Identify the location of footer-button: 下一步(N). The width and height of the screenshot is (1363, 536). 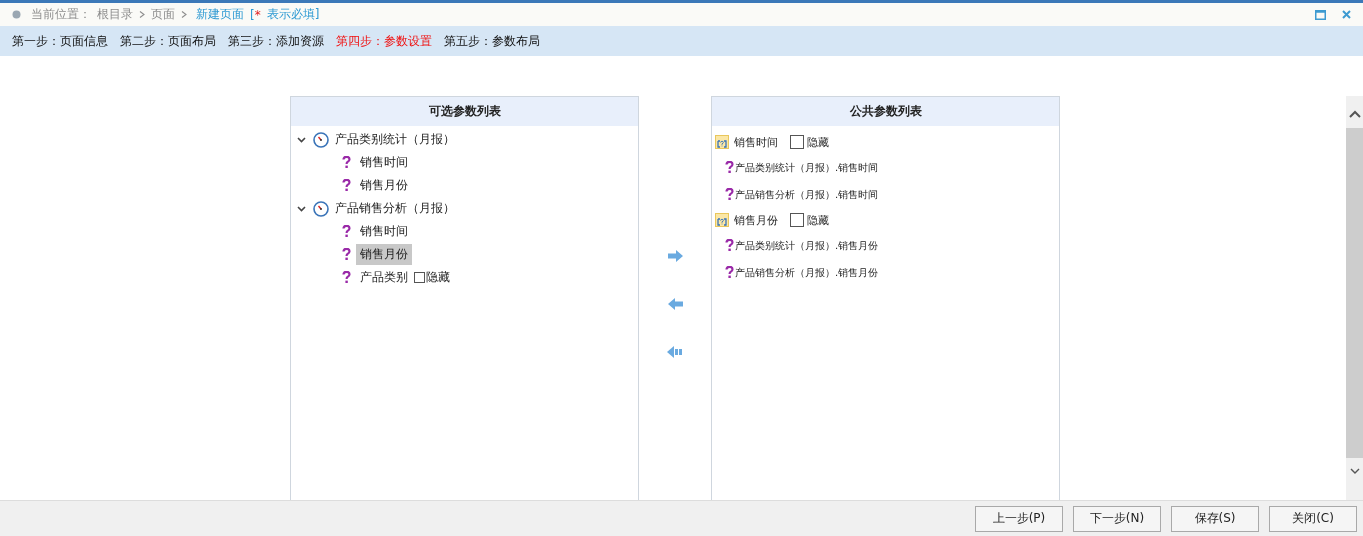
(1117, 518).